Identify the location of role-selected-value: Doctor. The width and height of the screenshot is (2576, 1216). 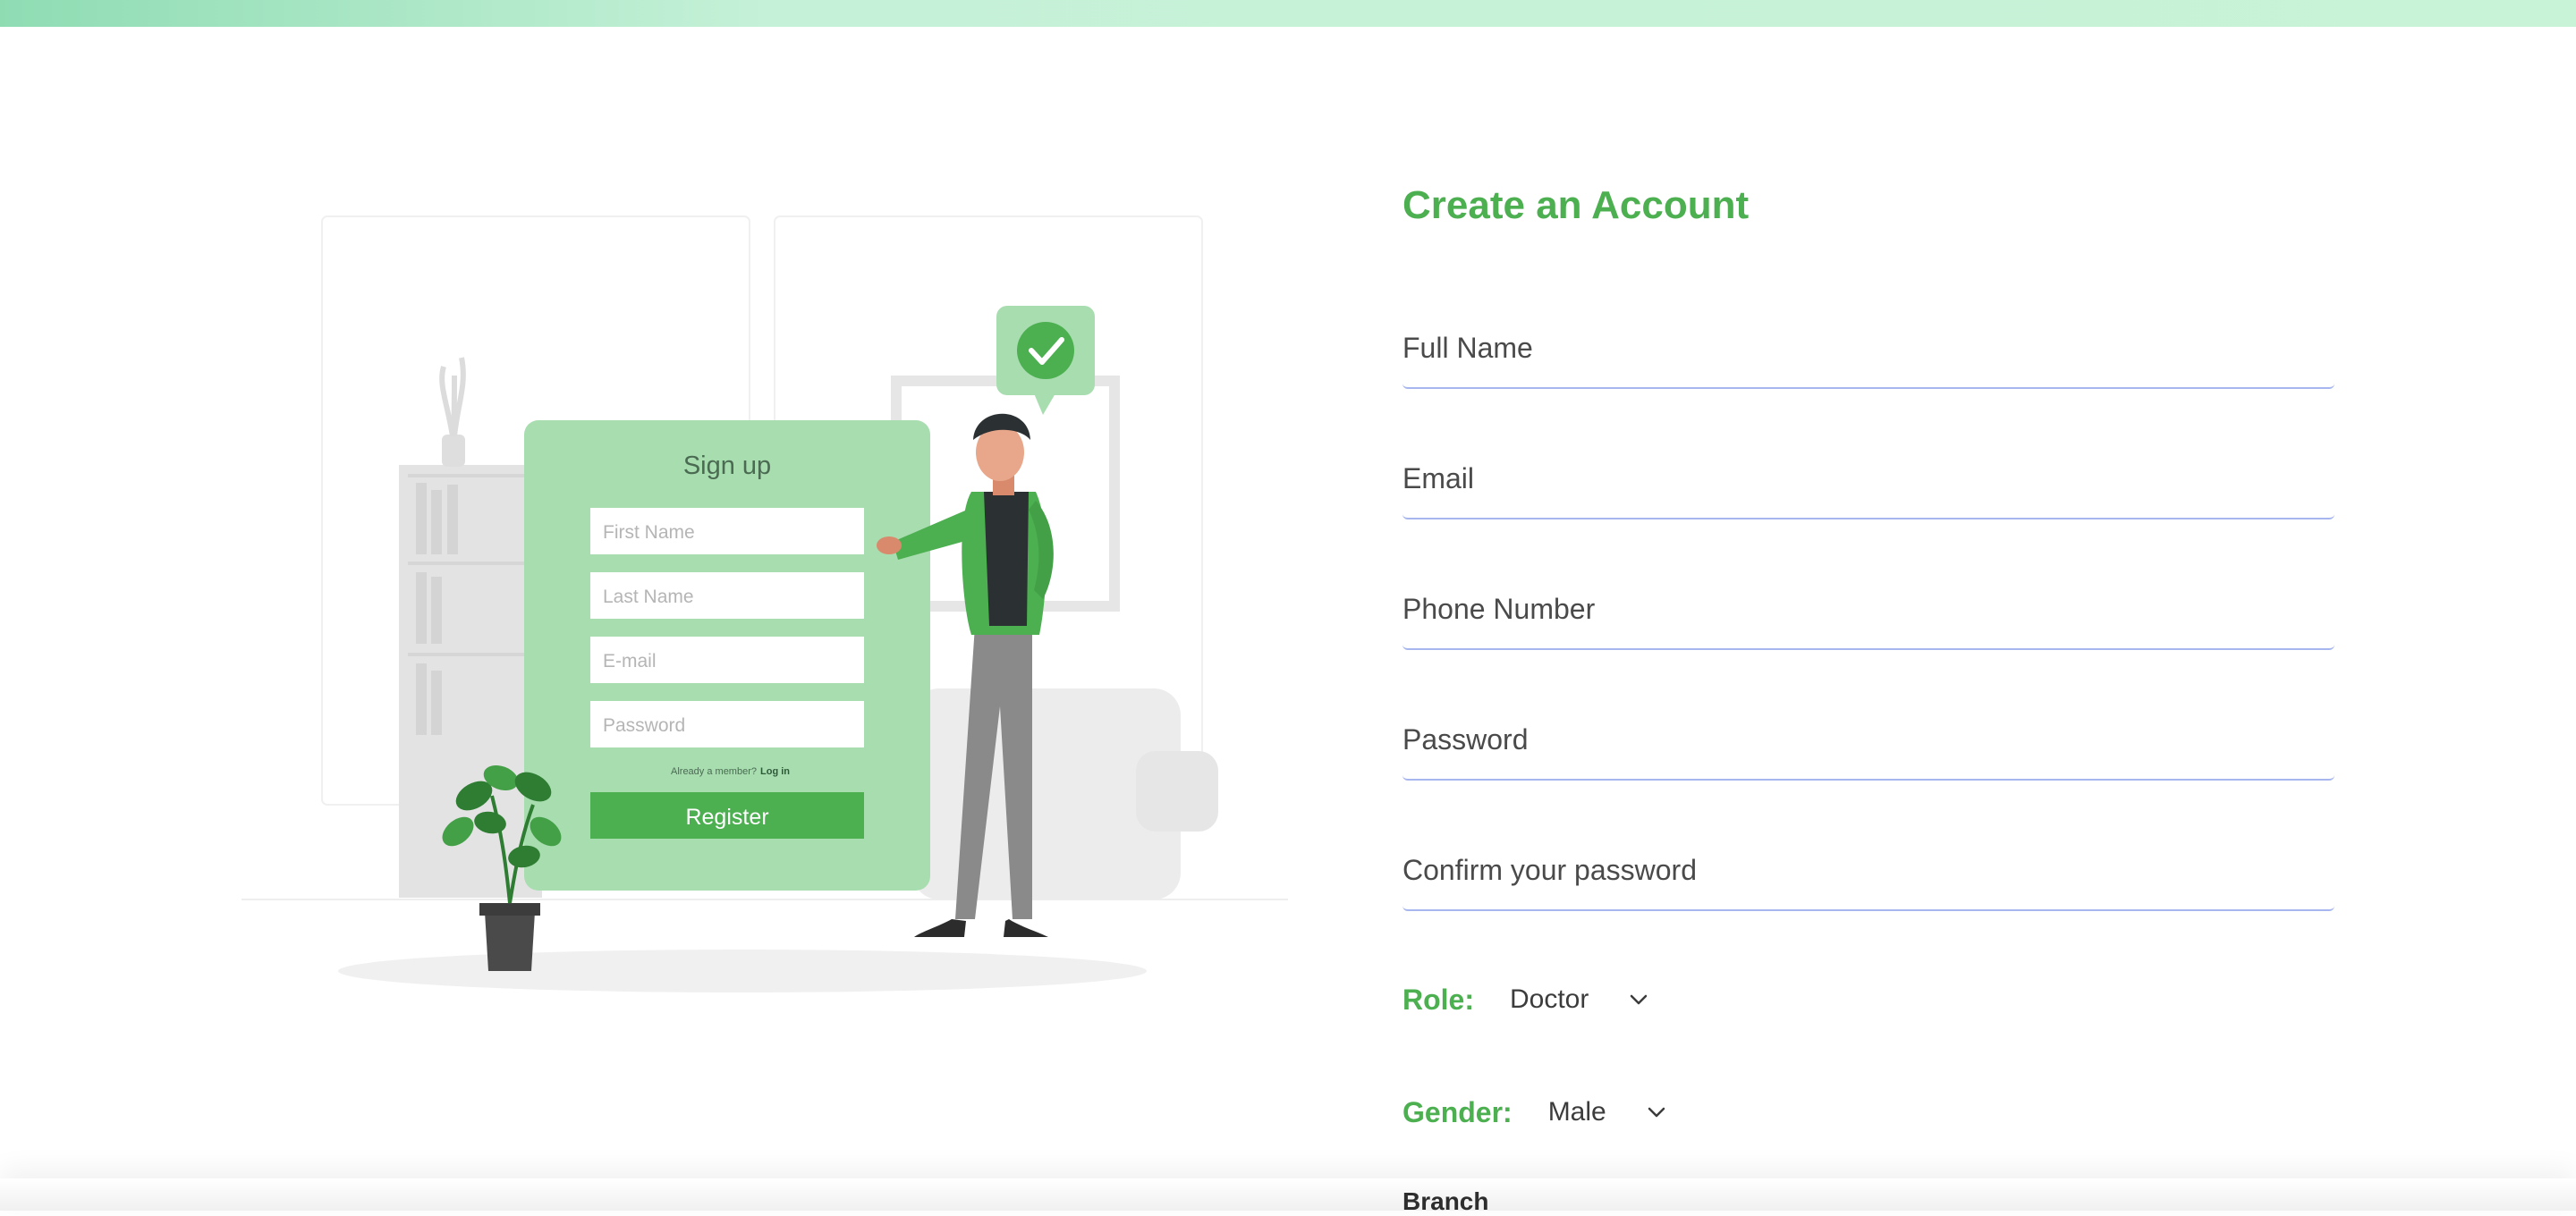
(1549, 999).